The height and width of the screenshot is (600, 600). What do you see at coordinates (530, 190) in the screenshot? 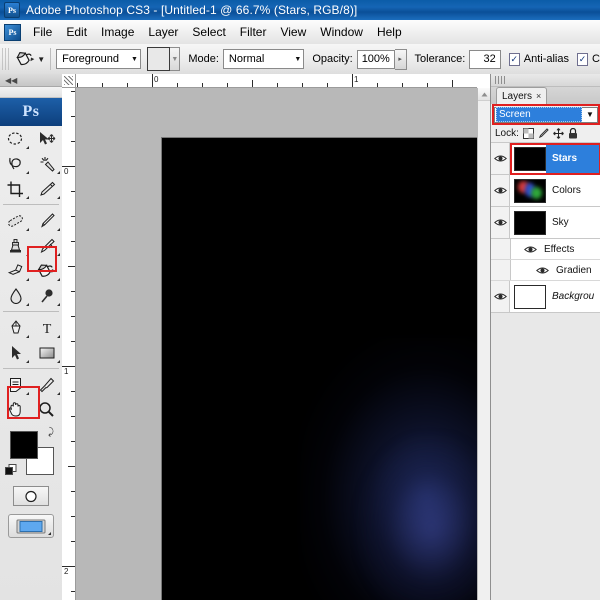
I see `layer-thumbnail-colors` at bounding box center [530, 190].